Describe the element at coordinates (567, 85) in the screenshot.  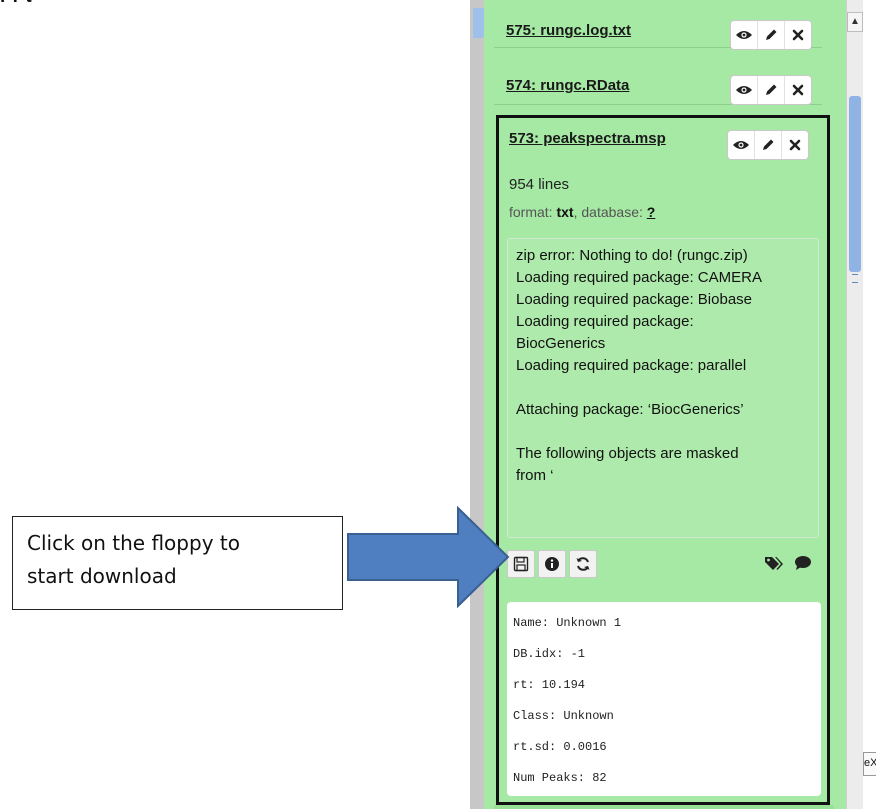
I see `dataset-title: 574: rungc.RData` at that location.